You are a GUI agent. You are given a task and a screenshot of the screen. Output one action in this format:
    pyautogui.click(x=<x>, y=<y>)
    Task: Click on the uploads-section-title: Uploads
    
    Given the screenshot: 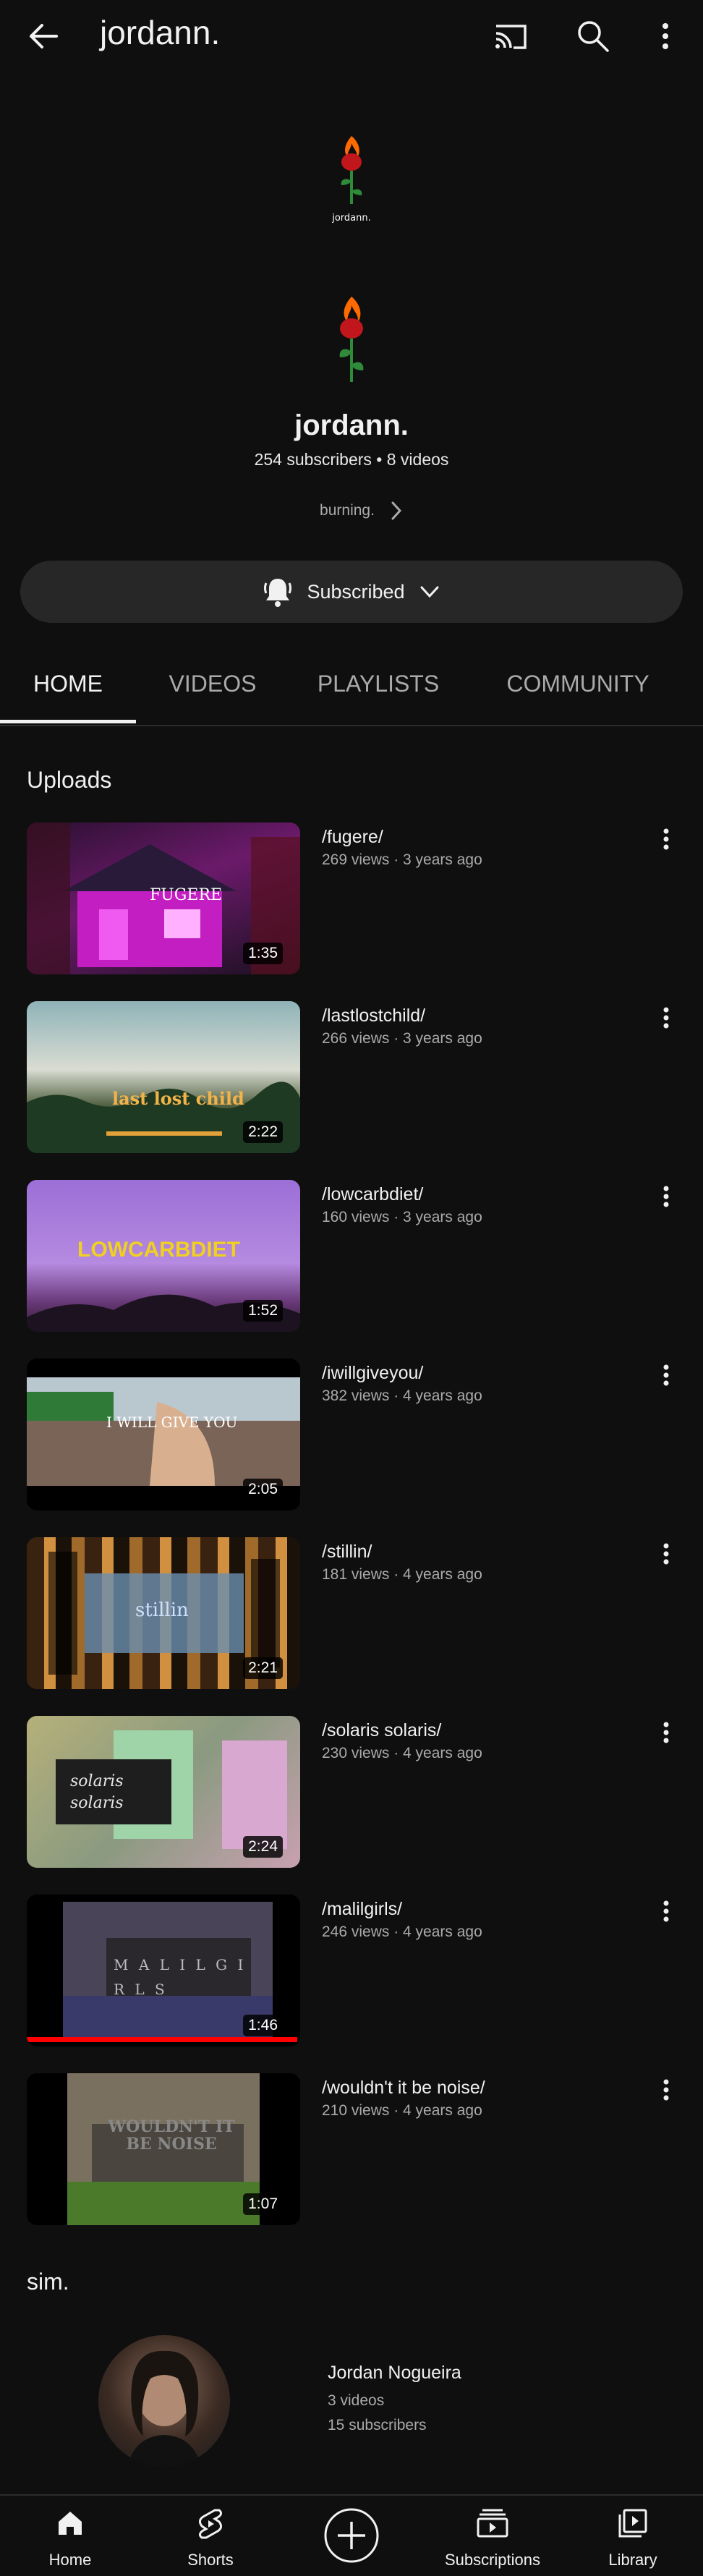 What is the action you would take?
    pyautogui.click(x=69, y=780)
    